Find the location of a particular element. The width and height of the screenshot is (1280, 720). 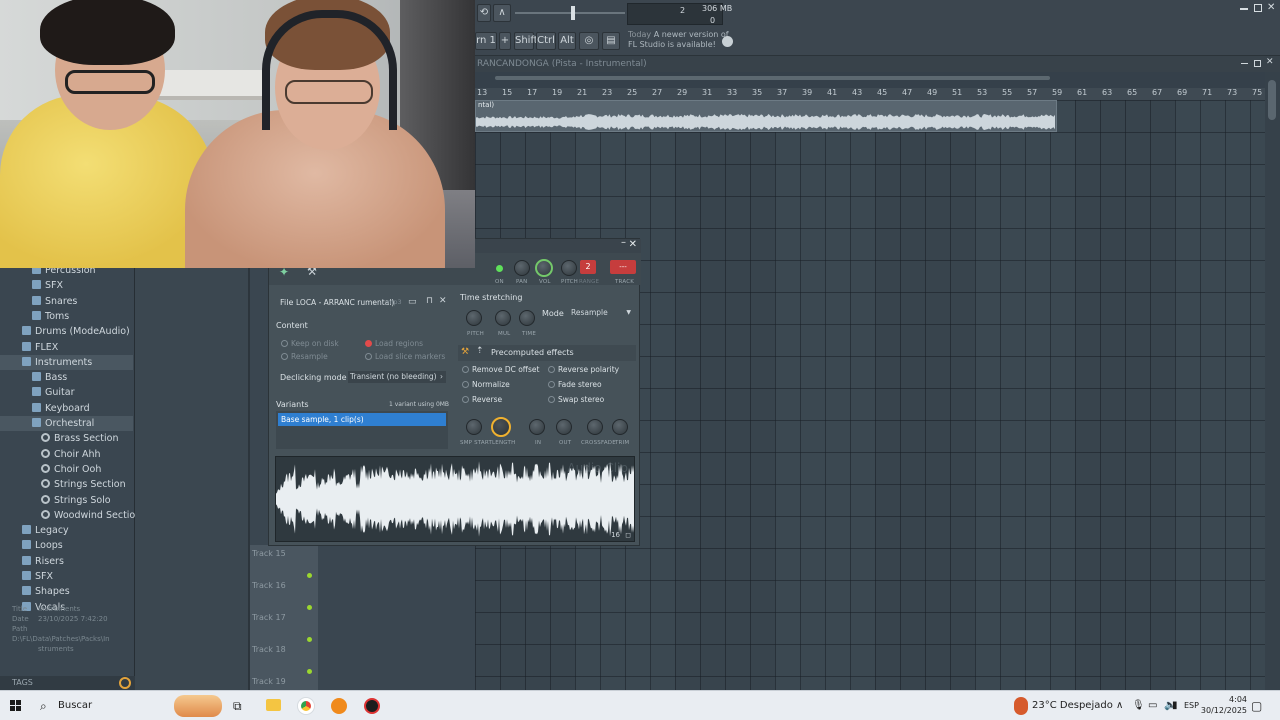

browser-item: Risers is located at coordinates (66, 561).